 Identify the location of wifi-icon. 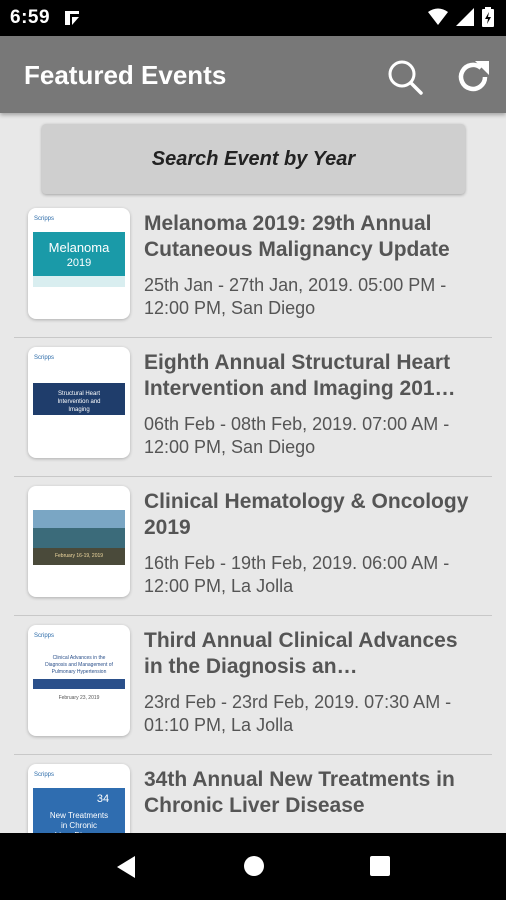
(438, 19).